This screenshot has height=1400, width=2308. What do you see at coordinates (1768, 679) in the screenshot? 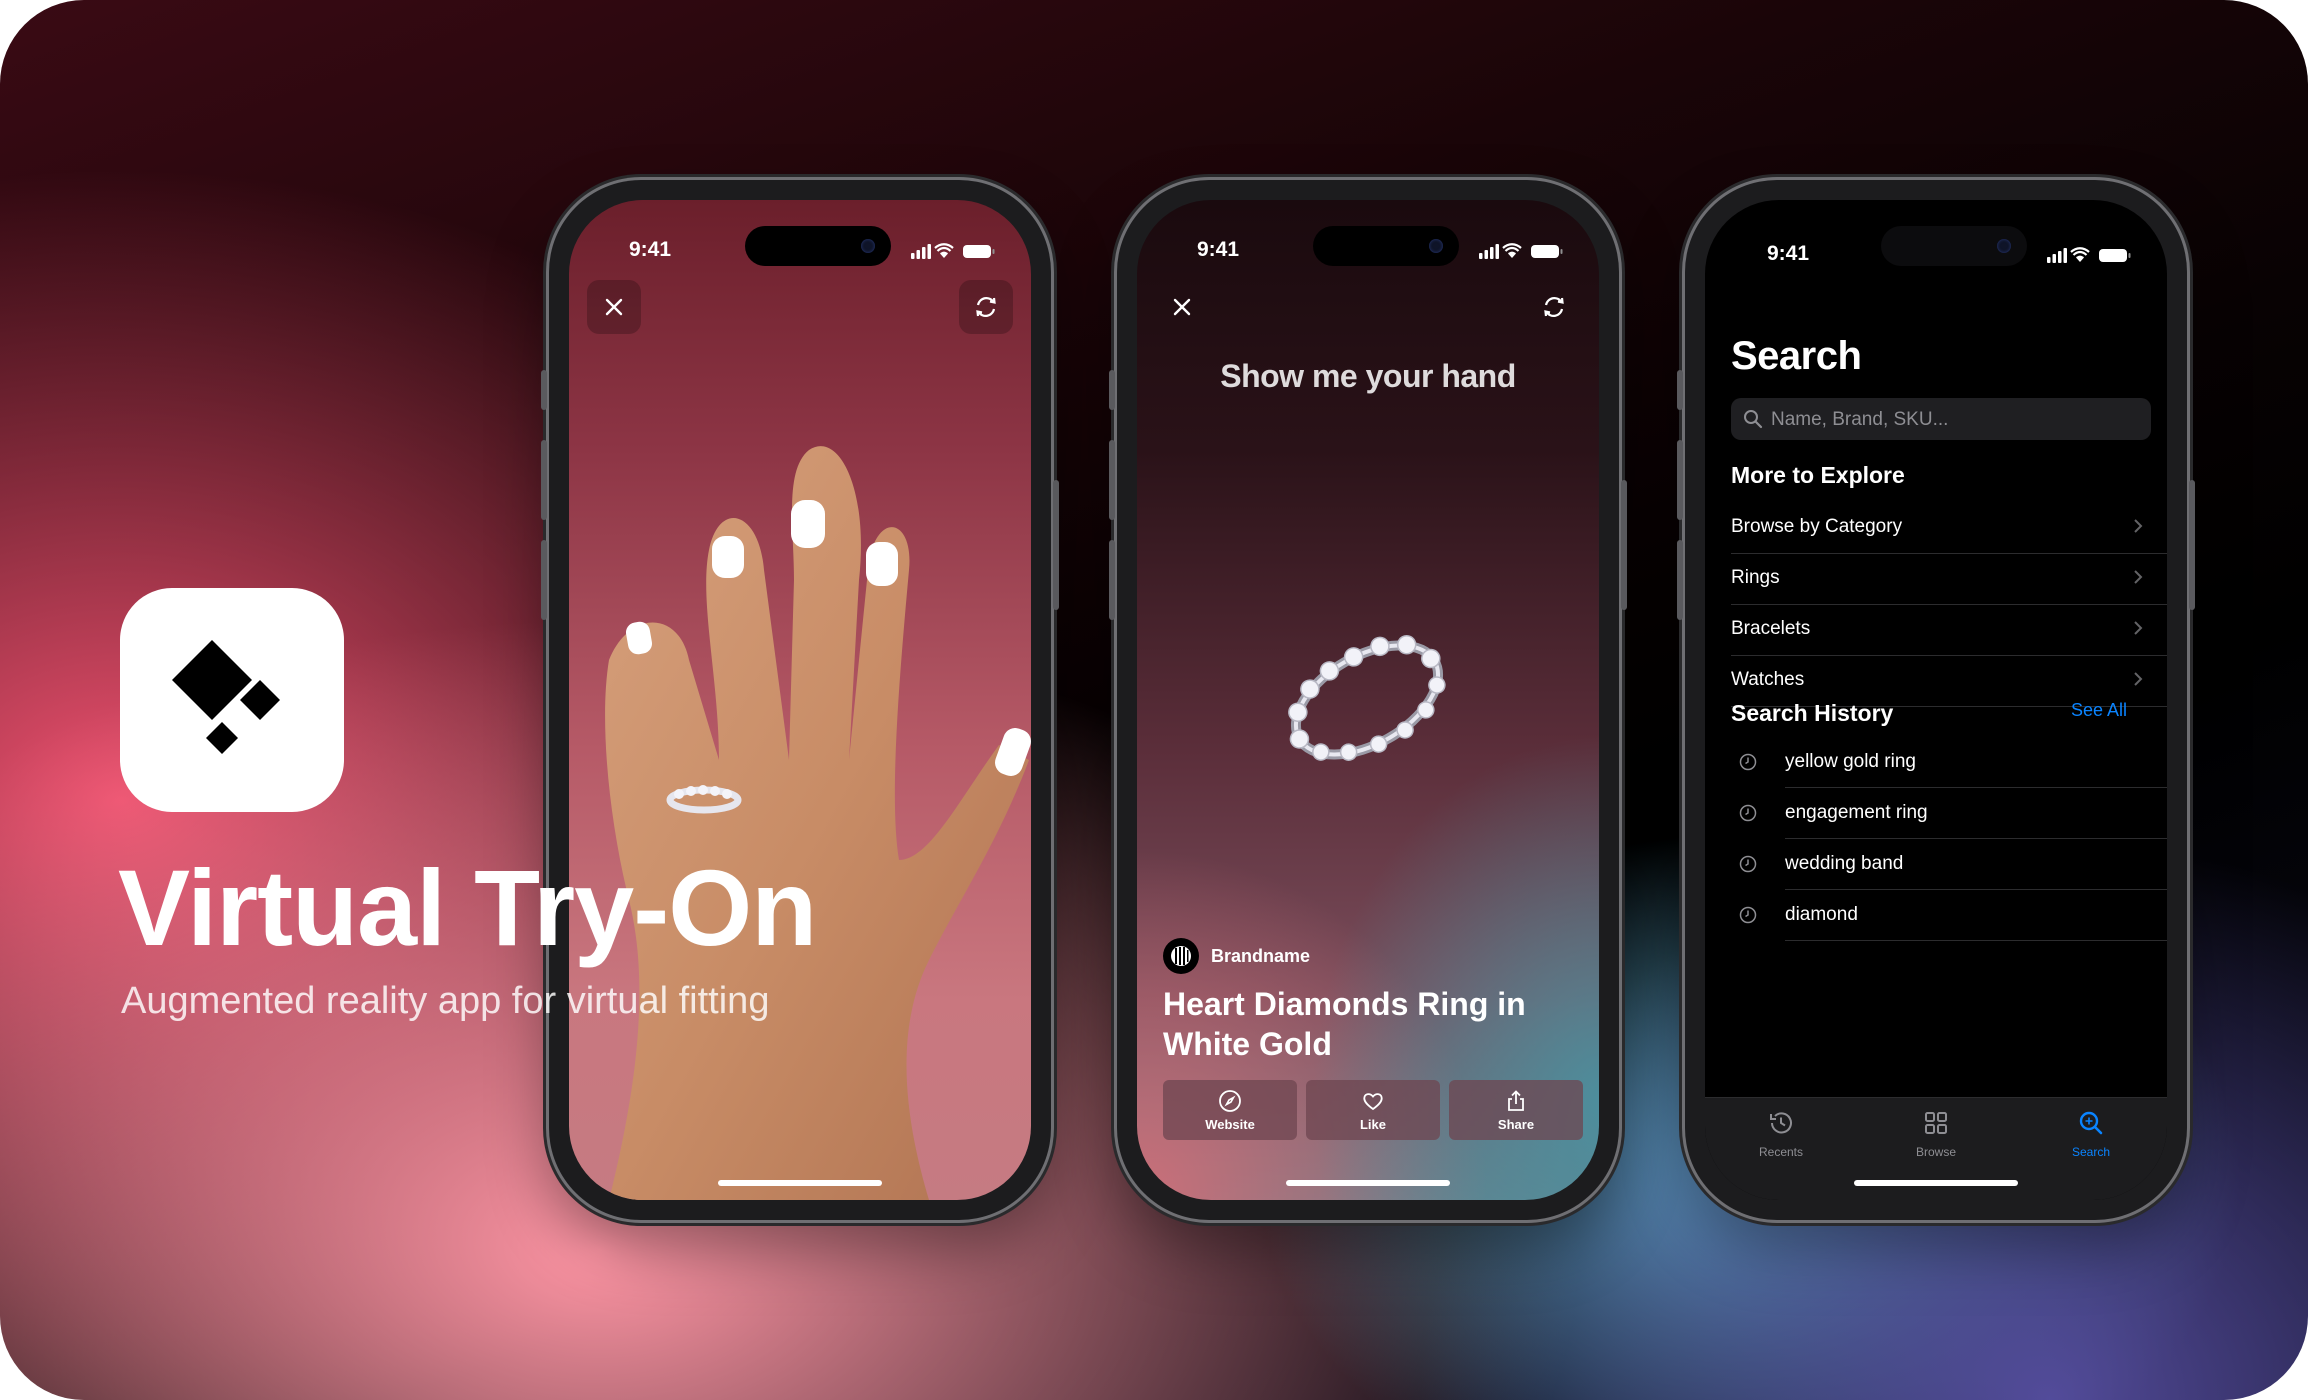
I see `explore-item-label: Watches` at bounding box center [1768, 679].